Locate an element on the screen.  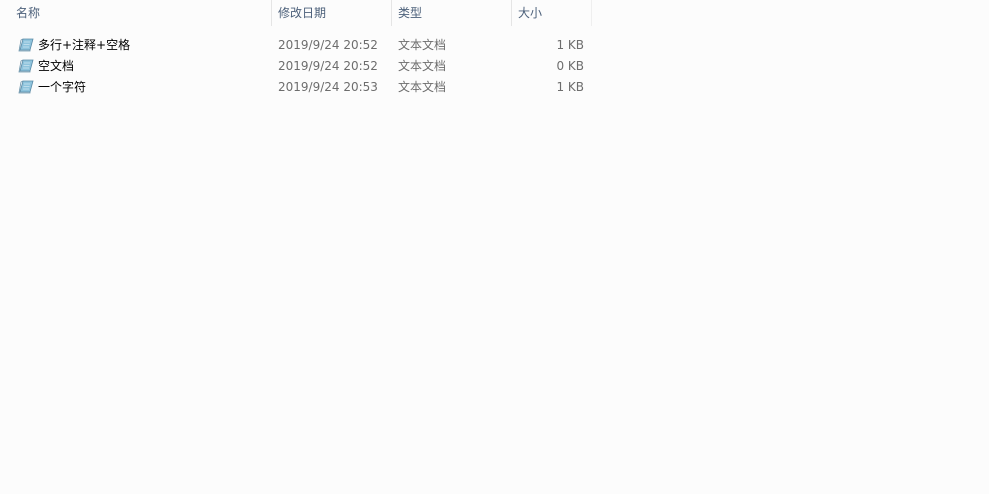
file-date: 2019/9/24 20:53 is located at coordinates (328, 86).